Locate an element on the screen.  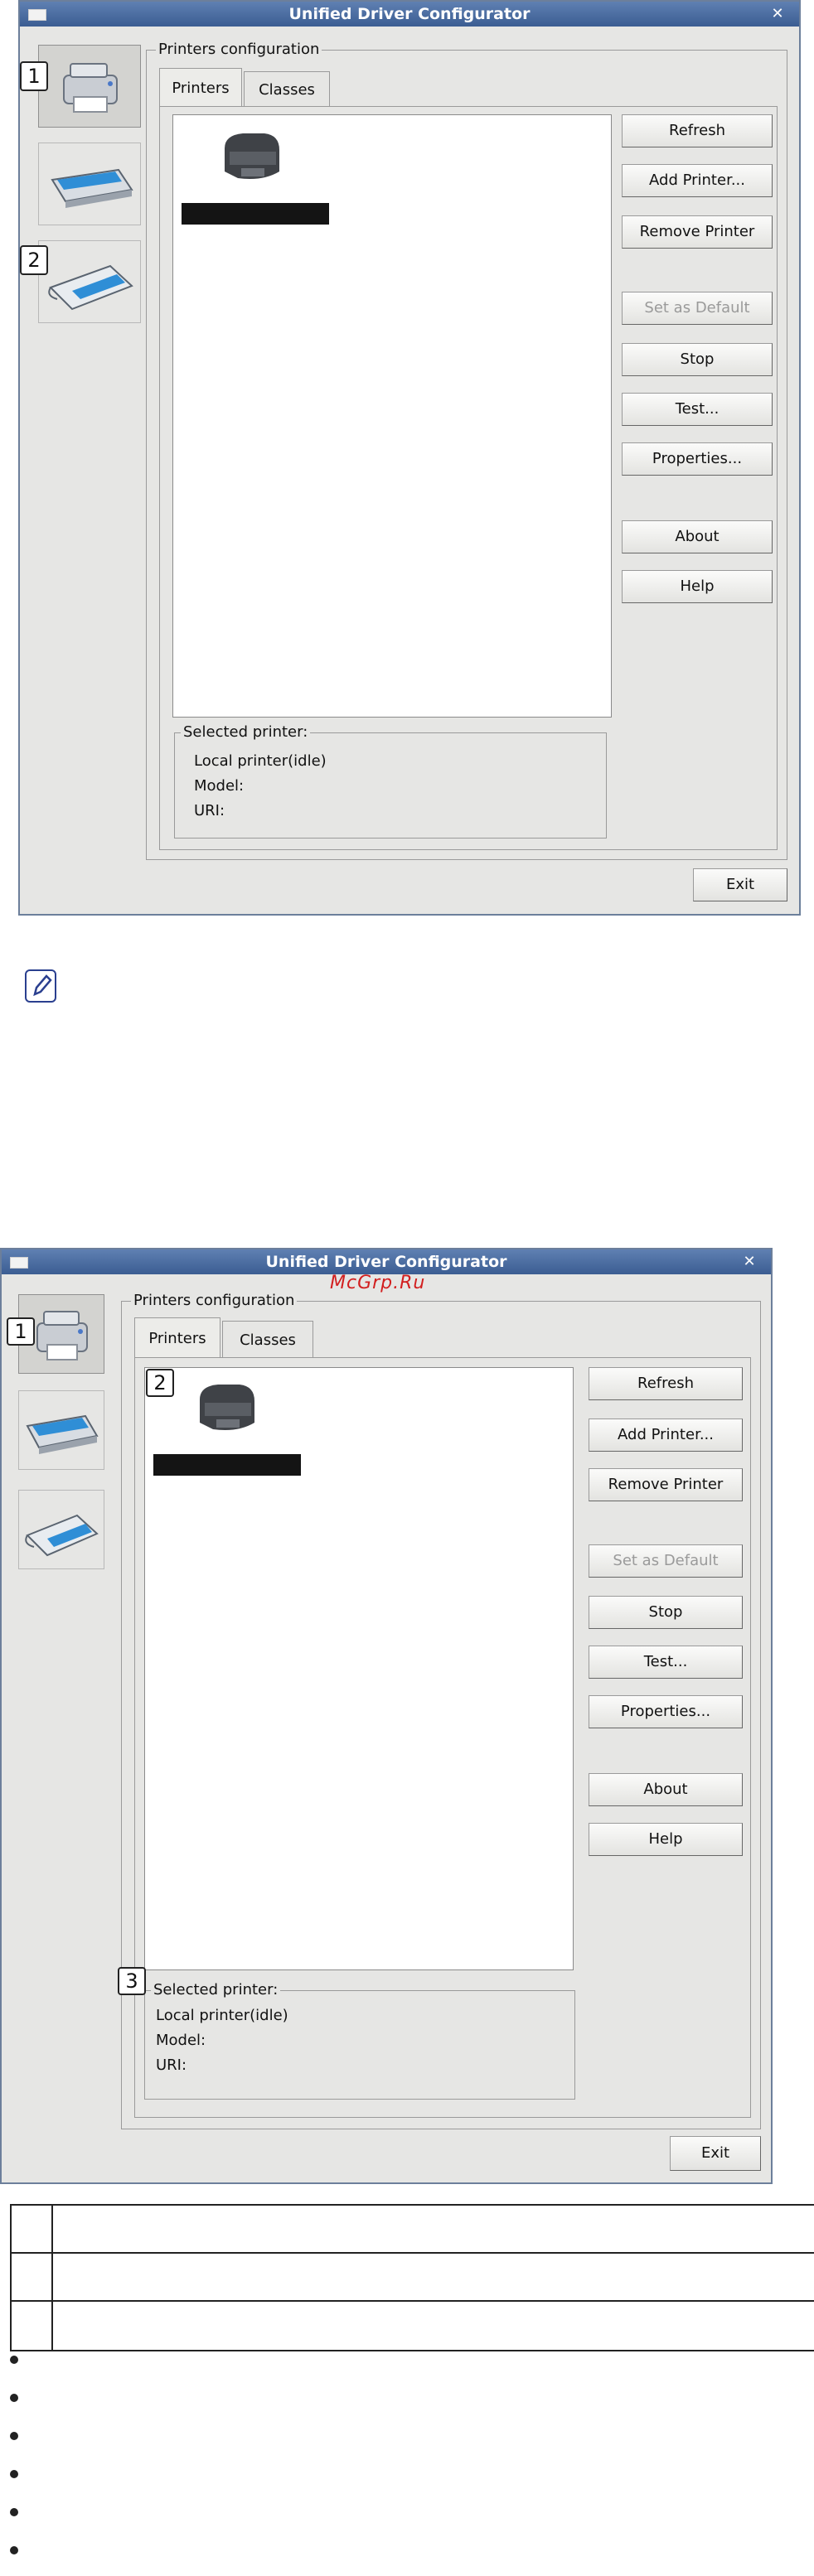
callout-3: 3 is located at coordinates (132, 1981).